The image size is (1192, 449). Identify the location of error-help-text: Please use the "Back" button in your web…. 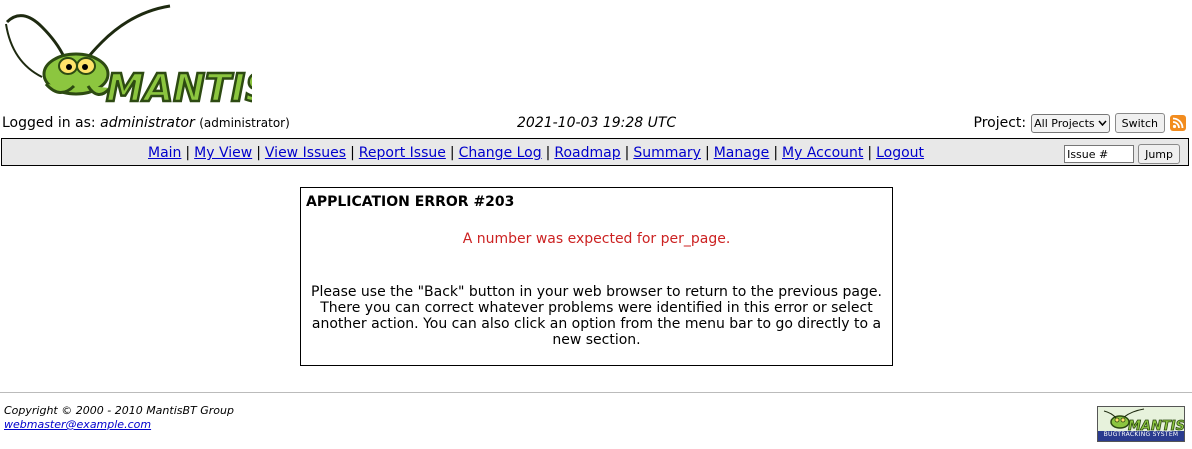
(596, 316).